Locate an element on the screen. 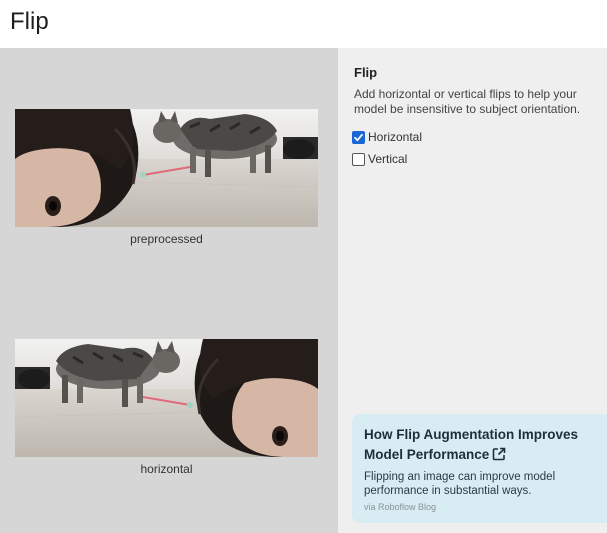 This screenshot has height=533, width=607. vertical-option: Vertical is located at coordinates (379, 159).